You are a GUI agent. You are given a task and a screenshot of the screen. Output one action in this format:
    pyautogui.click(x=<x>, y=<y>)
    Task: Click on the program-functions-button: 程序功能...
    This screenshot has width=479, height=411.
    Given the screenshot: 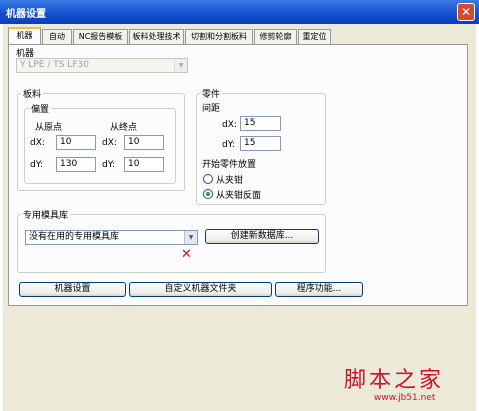 What is the action you would take?
    pyautogui.click(x=319, y=289)
    